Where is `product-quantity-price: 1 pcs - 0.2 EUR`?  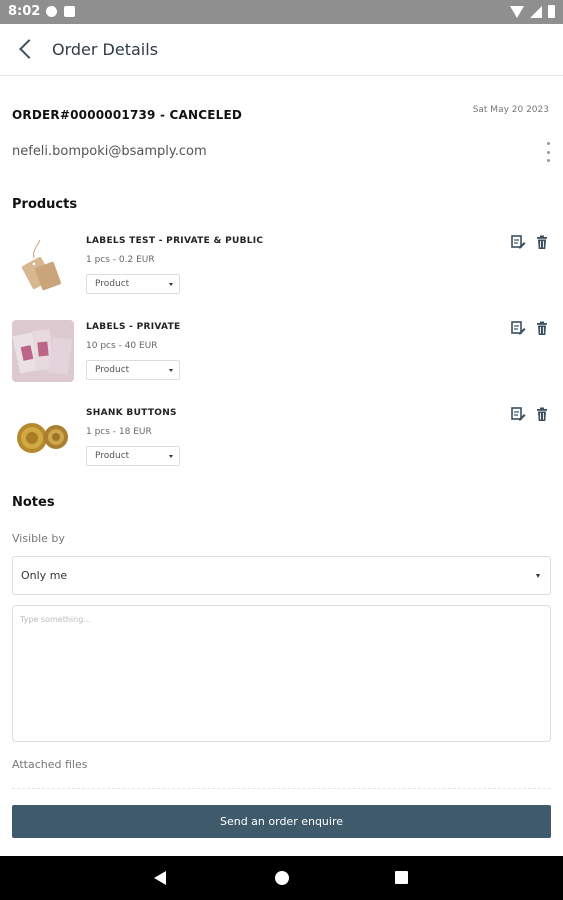
product-quantity-price: 1 pcs - 0.2 EUR is located at coordinates (120, 260).